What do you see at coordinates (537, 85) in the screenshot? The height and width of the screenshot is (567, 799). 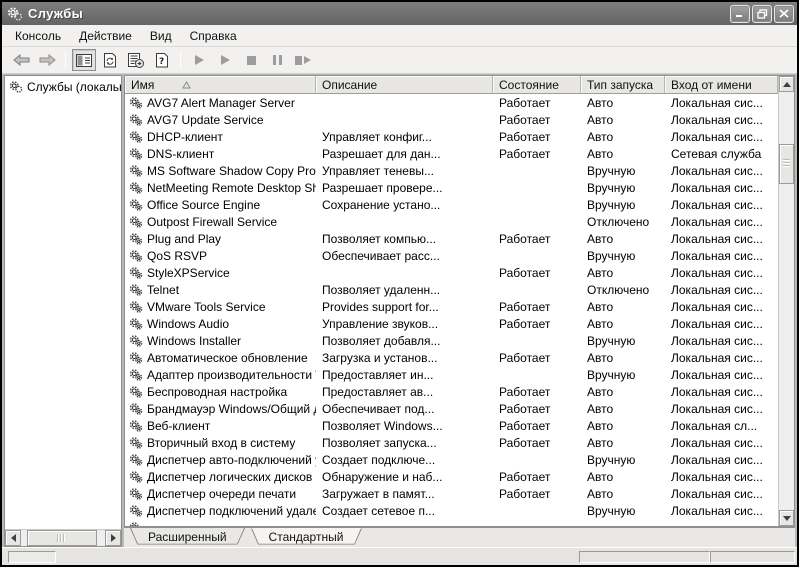 I see `column-header-status: Состояние` at bounding box center [537, 85].